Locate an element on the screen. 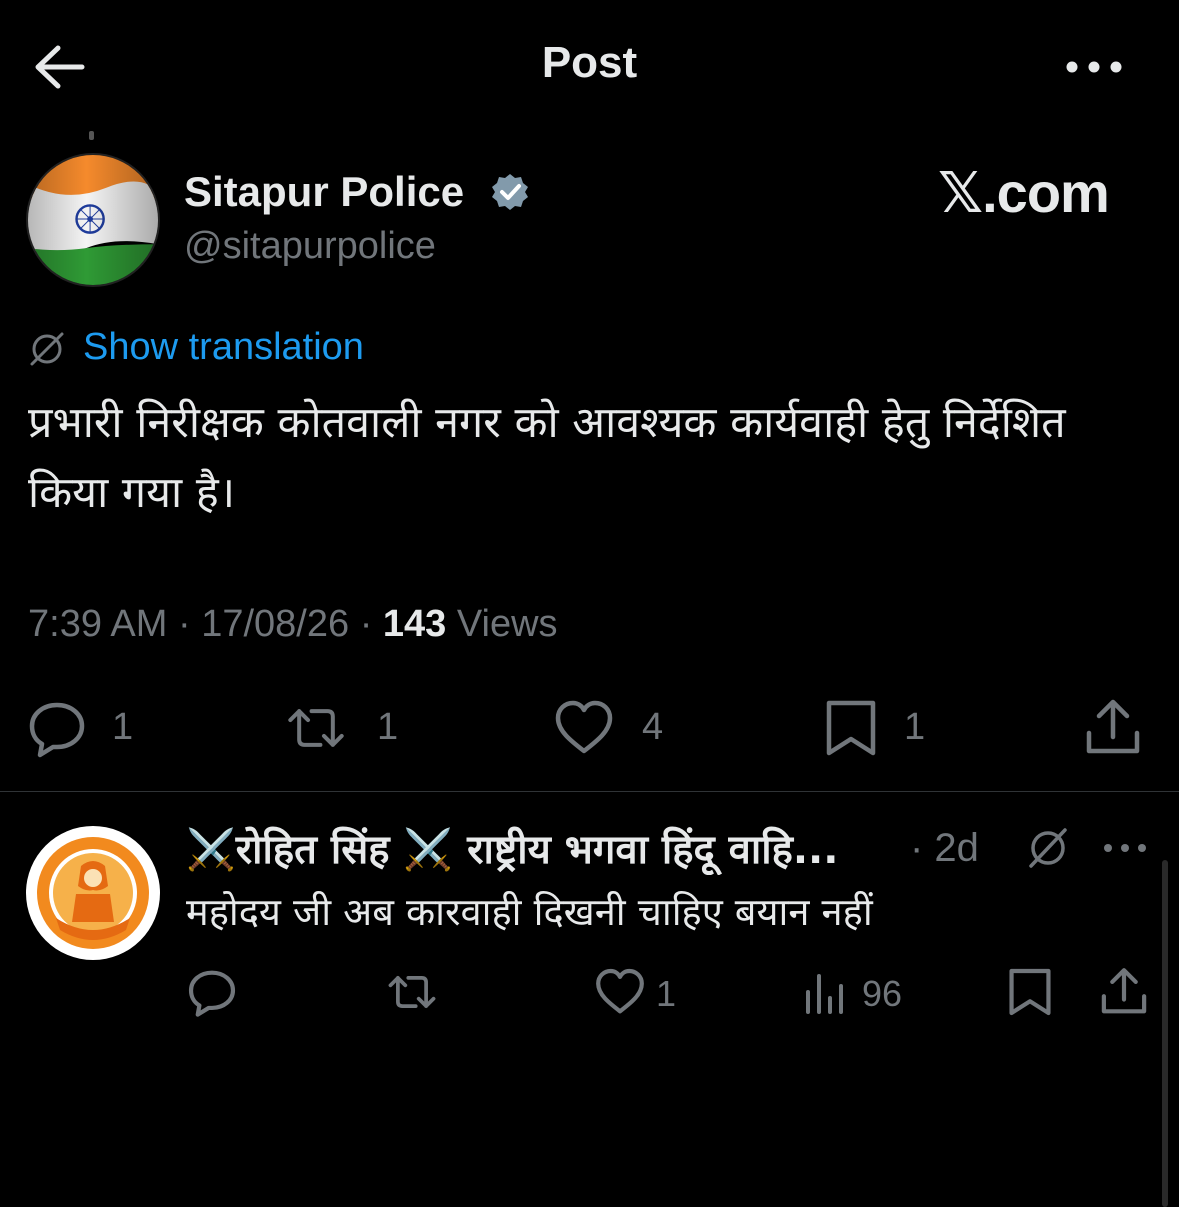 The height and width of the screenshot is (1207, 1179). reply-like-action is located at coordinates (620, 992).